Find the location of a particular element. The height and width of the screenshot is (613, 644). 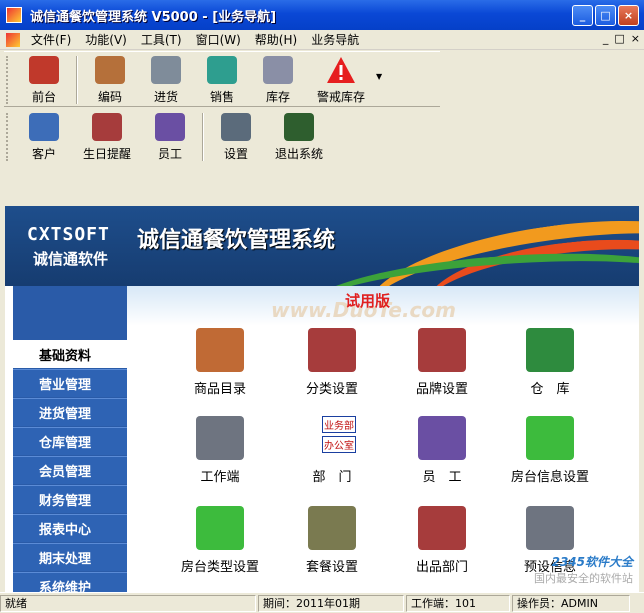

sidebar-item-member: 会员管理 is located at coordinates (70, 470).